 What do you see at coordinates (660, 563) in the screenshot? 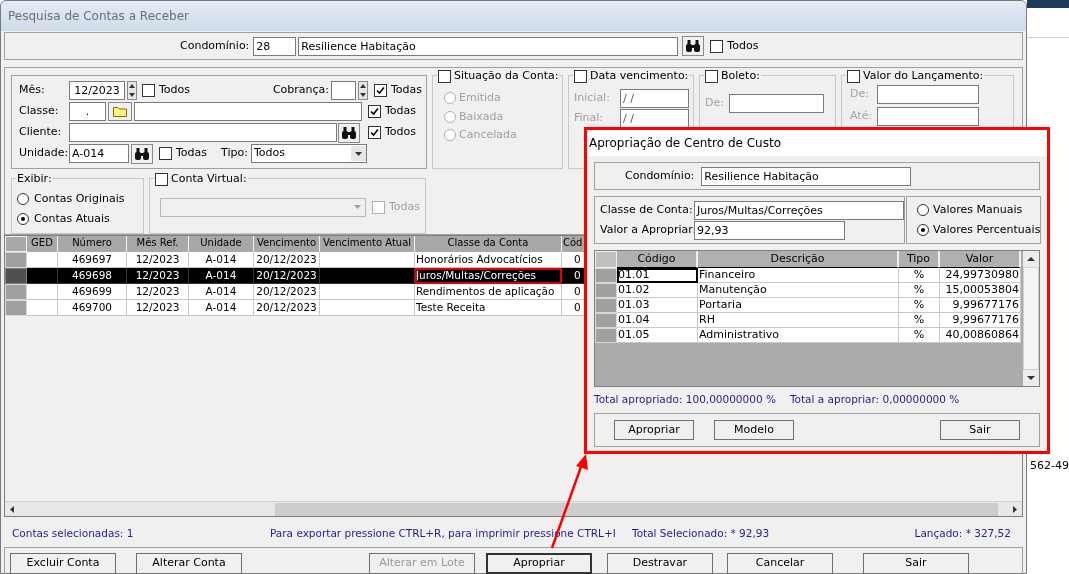
I see `button: Destravar` at bounding box center [660, 563].